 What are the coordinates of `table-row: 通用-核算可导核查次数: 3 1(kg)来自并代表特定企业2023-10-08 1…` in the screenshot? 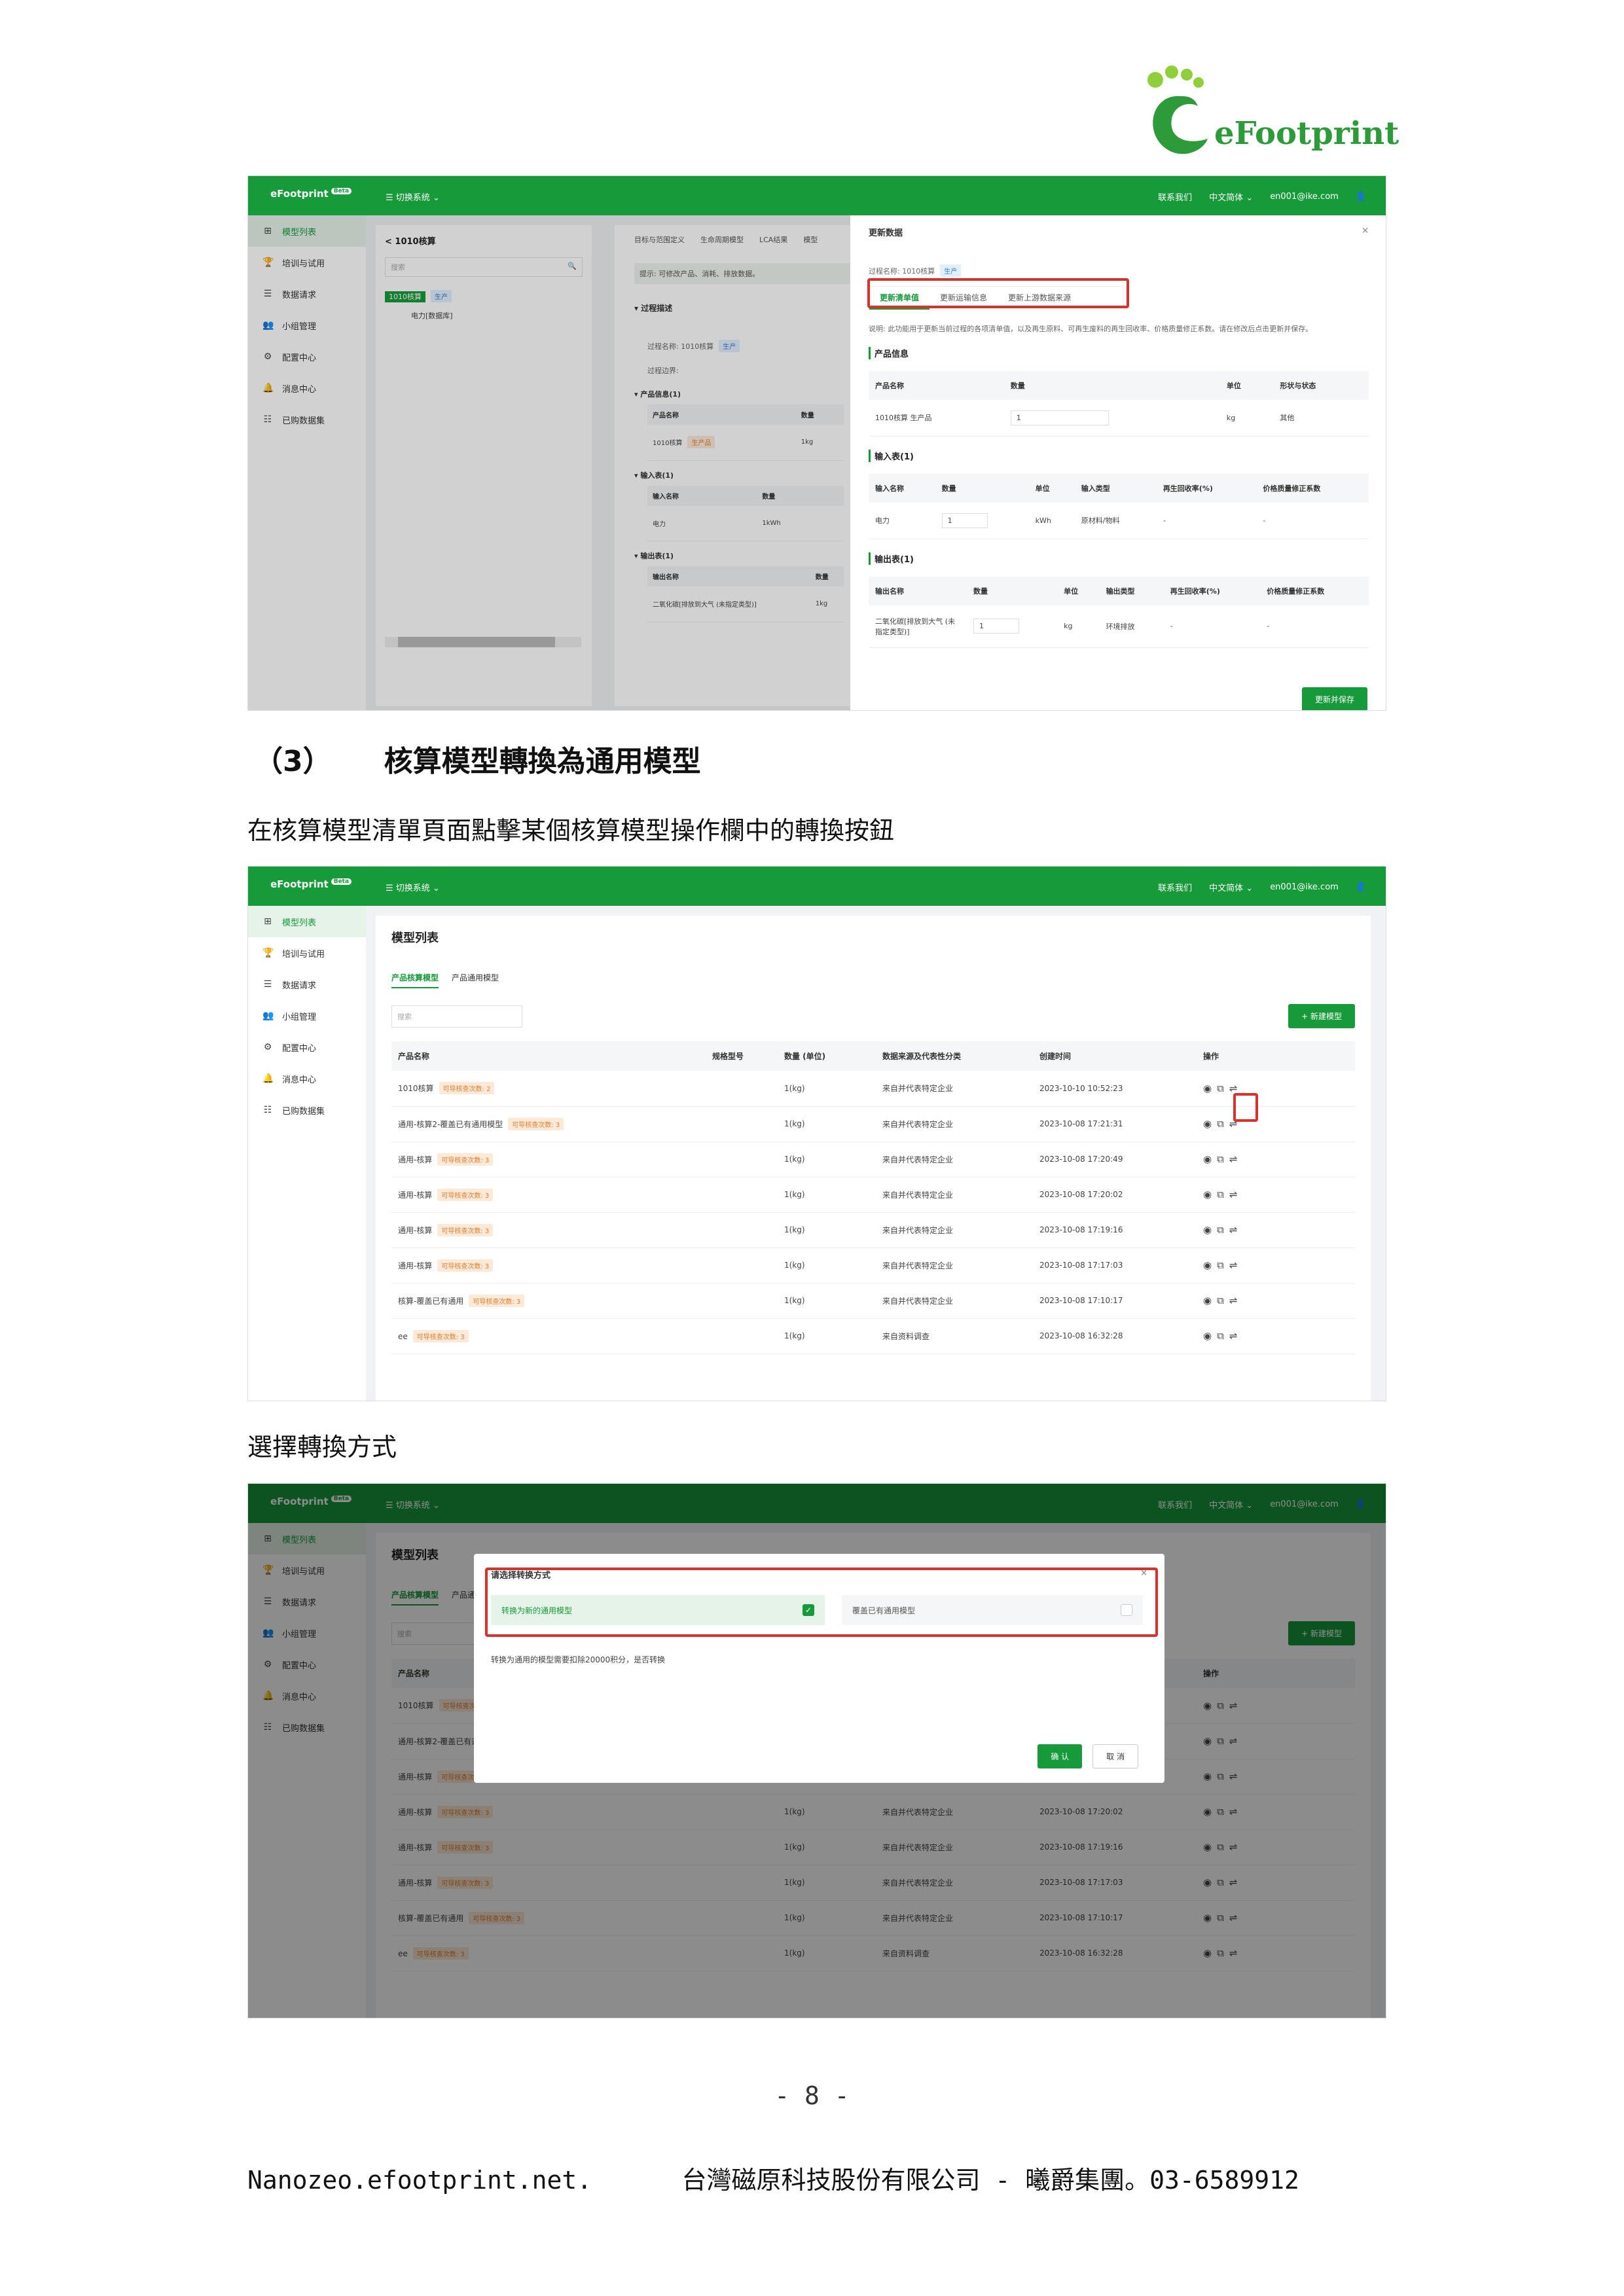 It's located at (873, 1230).